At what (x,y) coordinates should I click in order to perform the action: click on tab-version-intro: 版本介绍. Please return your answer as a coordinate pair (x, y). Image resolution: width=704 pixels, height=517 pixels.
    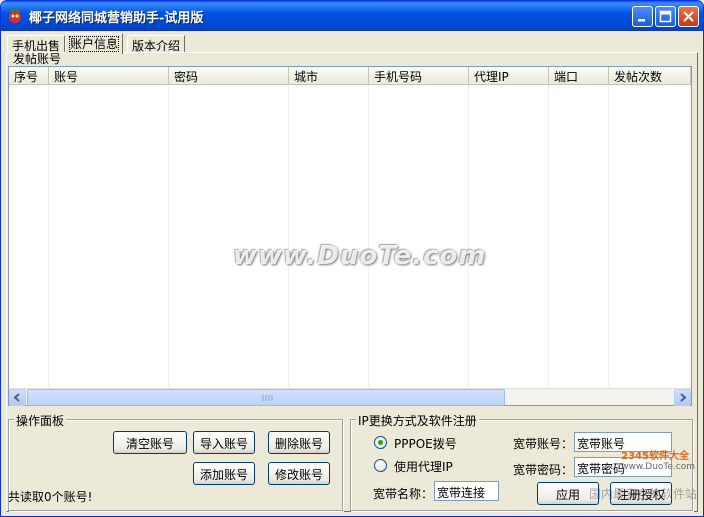
    Looking at the image, I should click on (156, 44).